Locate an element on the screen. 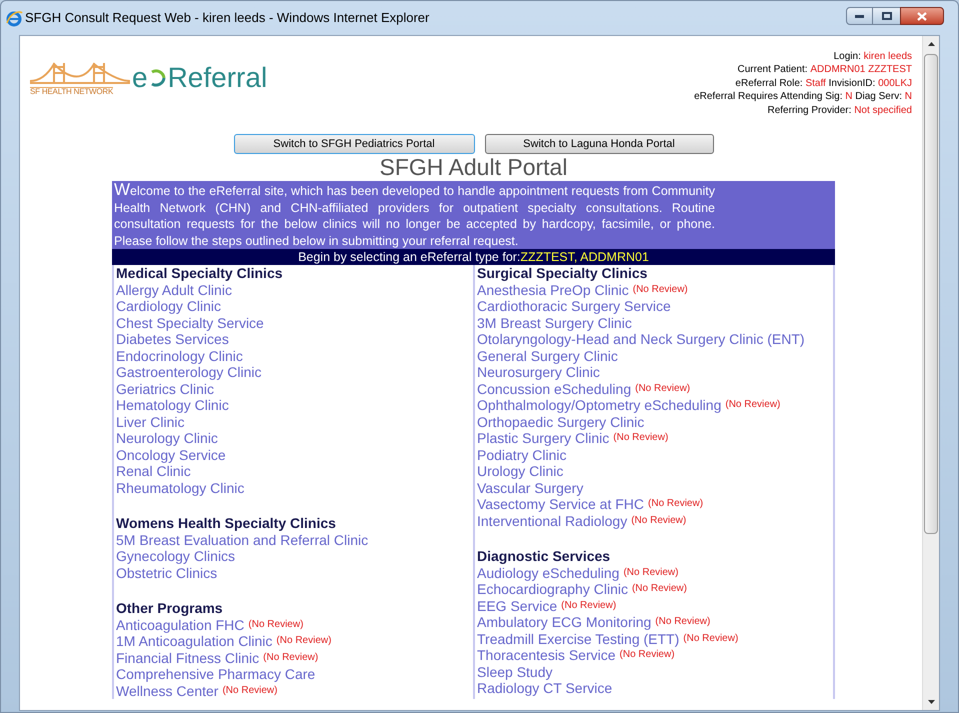 The height and width of the screenshot is (713, 959). welcome-message: Welcome to the eReferral site, which has been developed to handle appointment requests from Community Health Network (CHN) and CHN-affiliated providers for outpatient specialty consultations. Routine consultation requests for the below clinics will no longer be accepted by hardcopy, facsimile, or phone. Please follow the steps outlined below in submitting your referral request. is located at coordinates (473, 215).